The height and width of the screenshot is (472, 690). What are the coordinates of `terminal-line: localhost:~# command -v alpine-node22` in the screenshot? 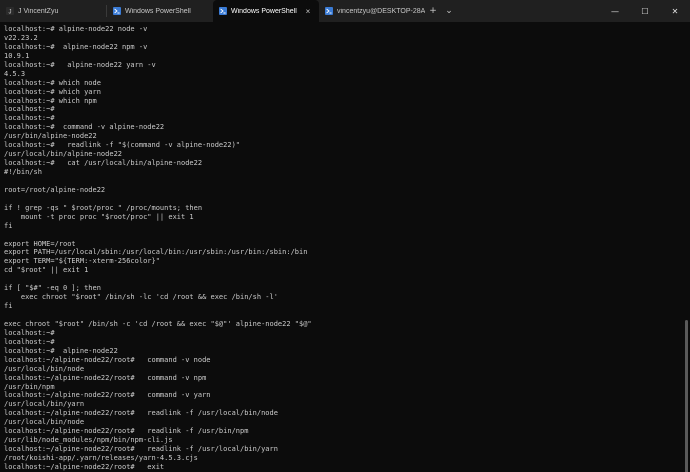 It's located at (158, 127).